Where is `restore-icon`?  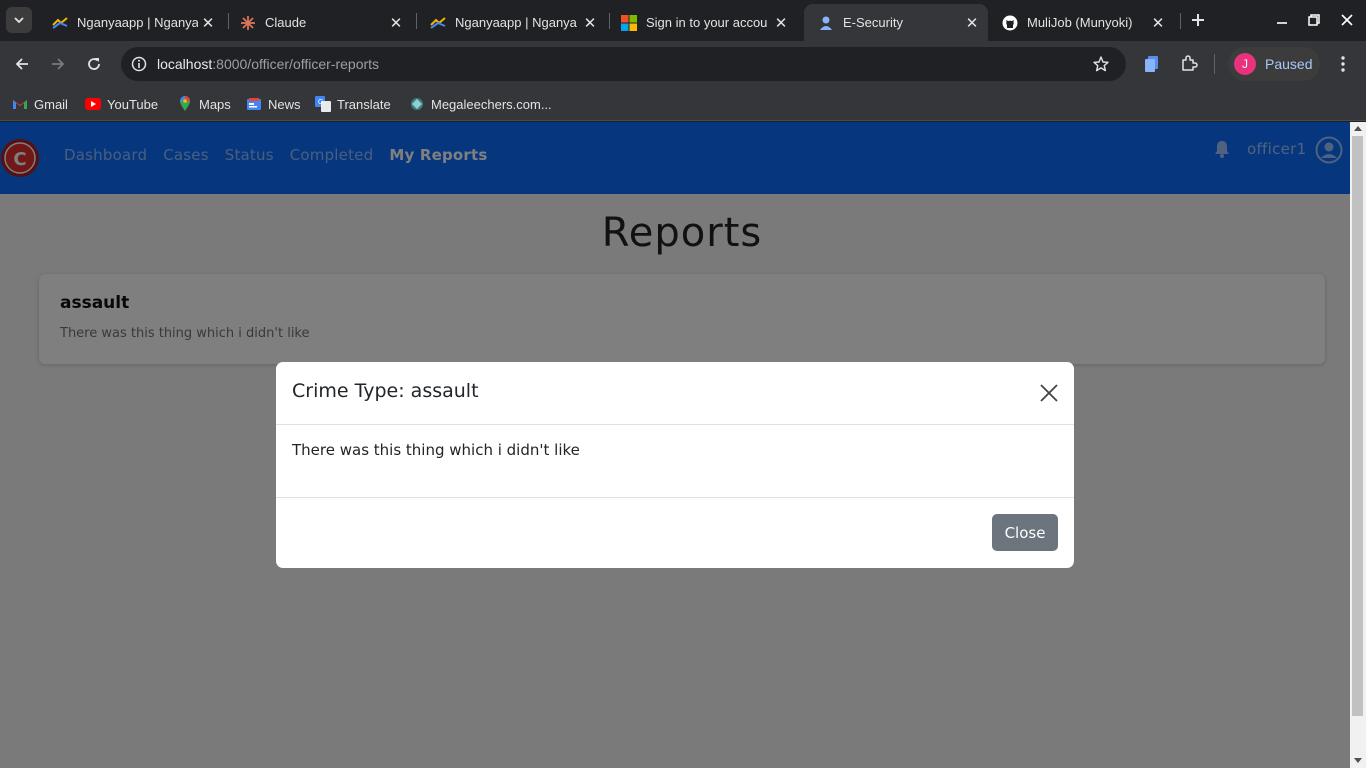
restore-icon is located at coordinates (1314, 20).